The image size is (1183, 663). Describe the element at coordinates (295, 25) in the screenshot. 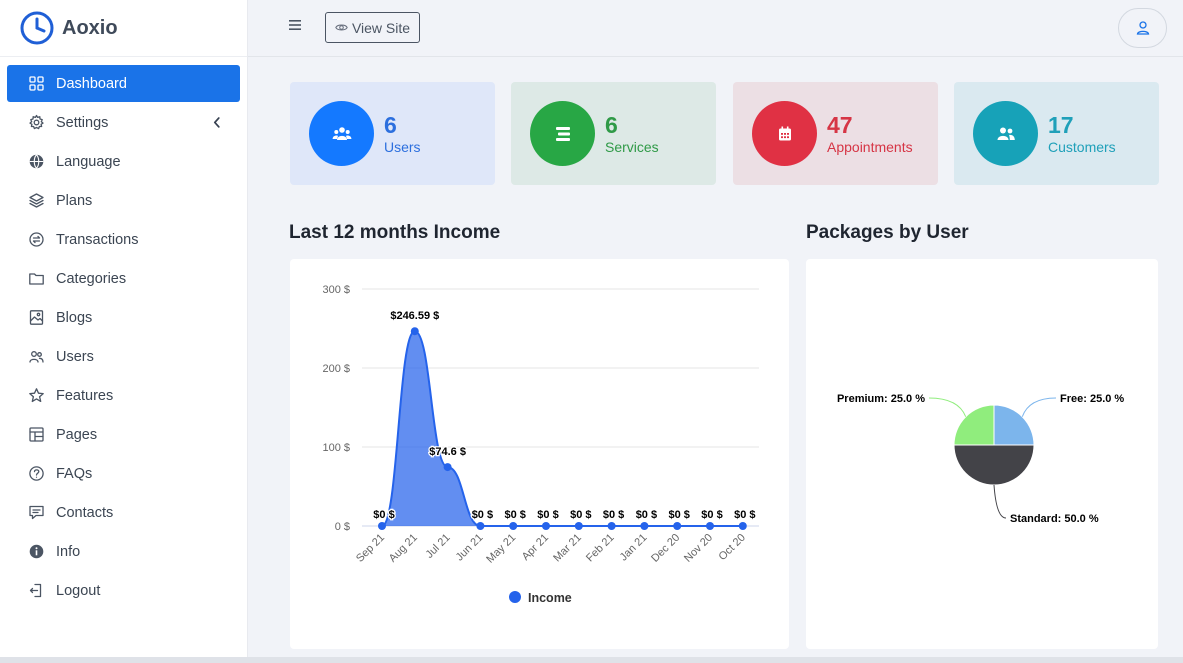

I see `hamburger-menu-icon` at that location.